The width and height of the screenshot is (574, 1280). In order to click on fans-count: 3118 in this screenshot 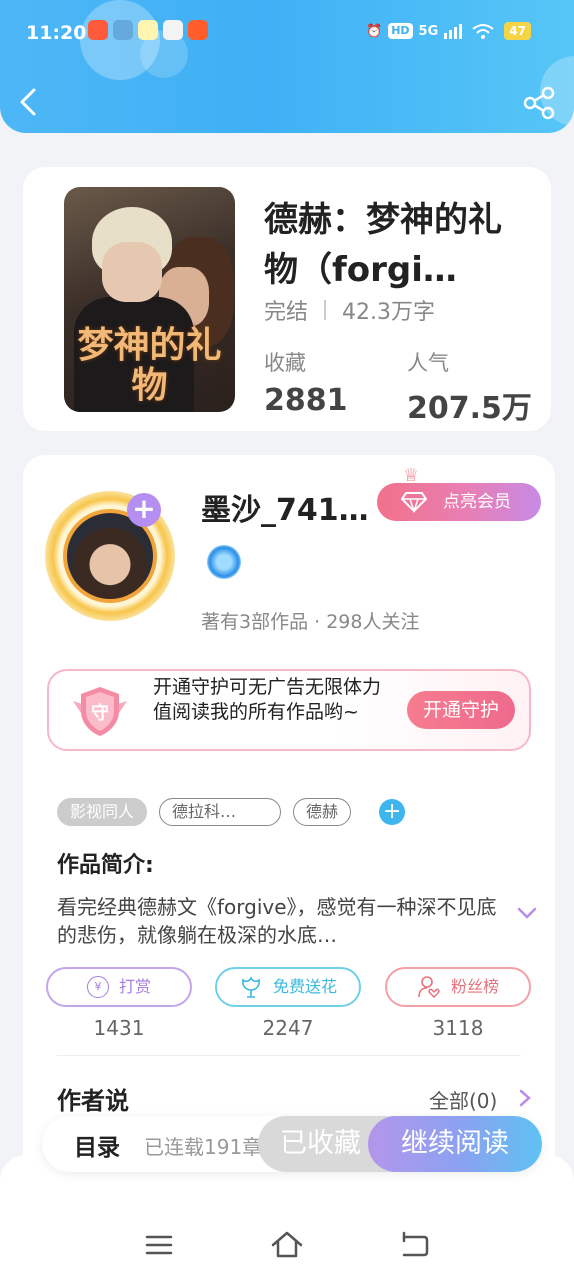, I will do `click(458, 1028)`.